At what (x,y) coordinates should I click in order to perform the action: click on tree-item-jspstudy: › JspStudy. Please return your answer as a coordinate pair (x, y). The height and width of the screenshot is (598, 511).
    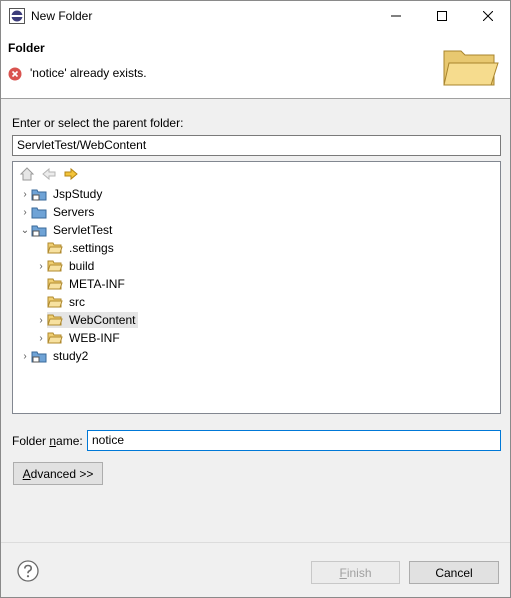
    Looking at the image, I should click on (61, 194).